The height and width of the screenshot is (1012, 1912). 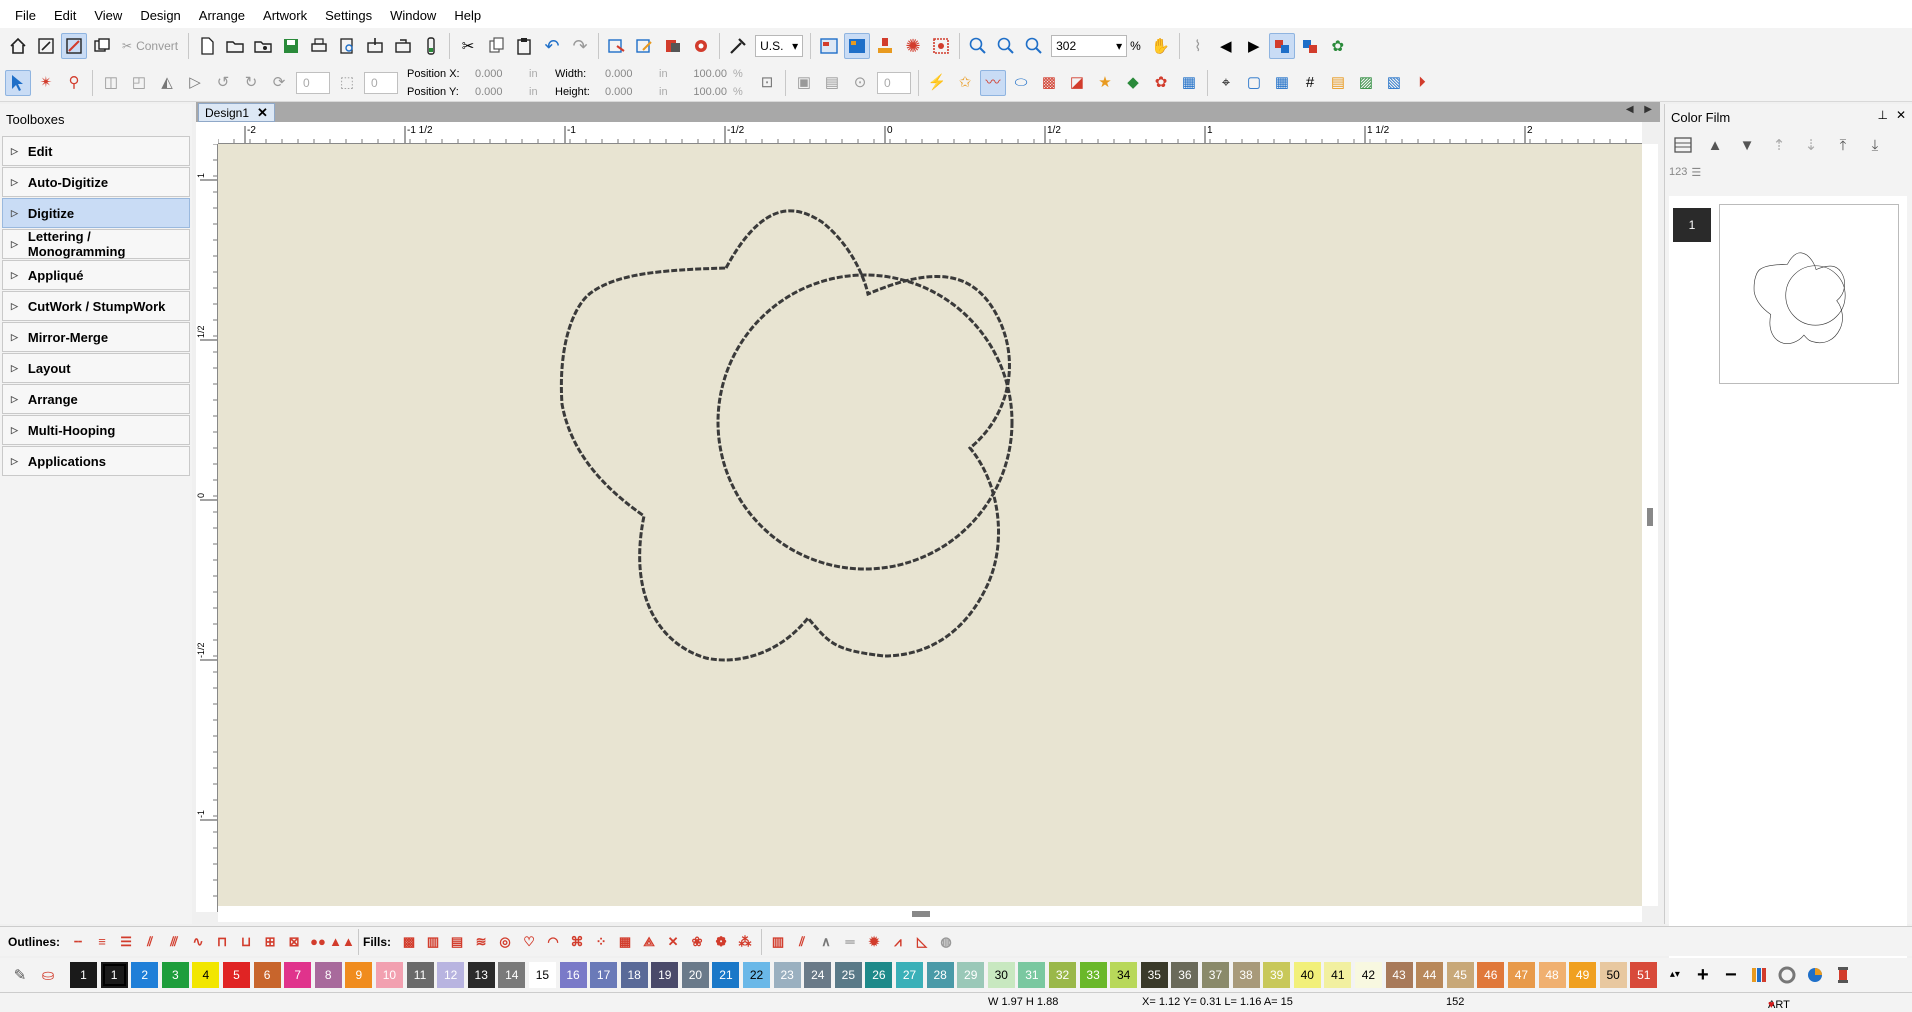 I want to click on fill-swirl-icon: ❀, so click(x=697, y=942).